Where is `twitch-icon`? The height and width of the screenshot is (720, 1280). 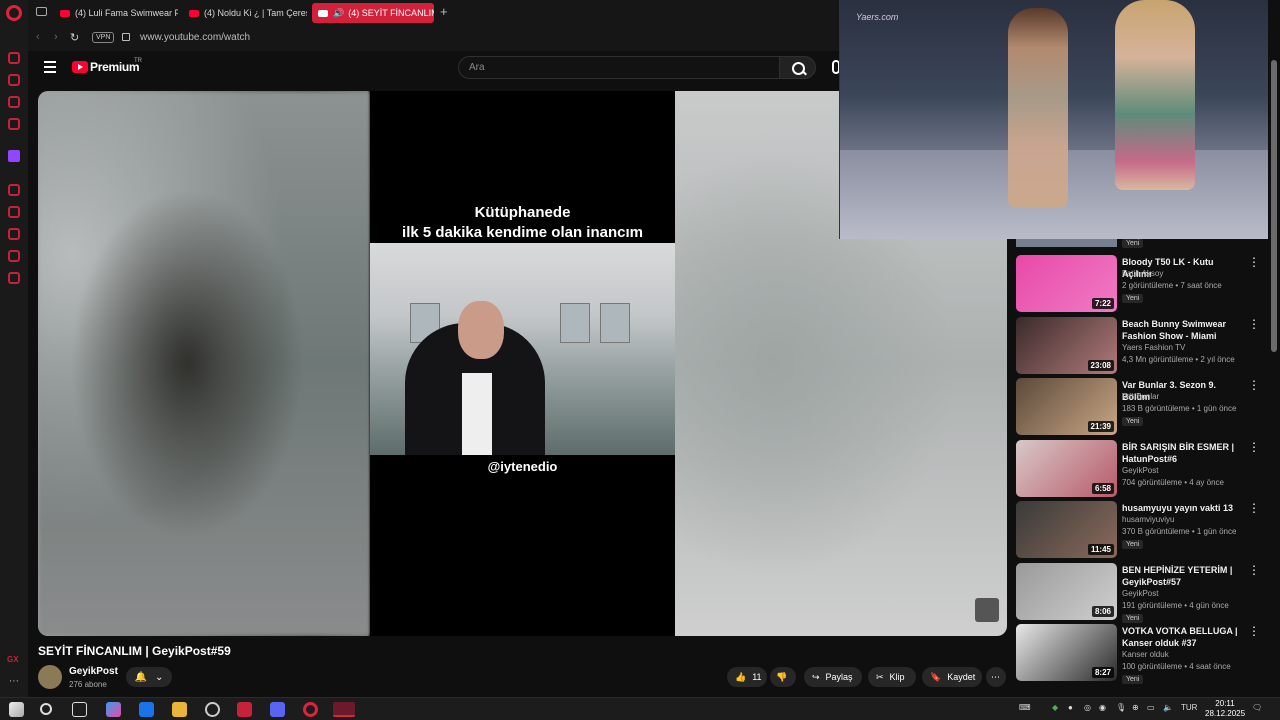
twitch-icon is located at coordinates (14, 156).